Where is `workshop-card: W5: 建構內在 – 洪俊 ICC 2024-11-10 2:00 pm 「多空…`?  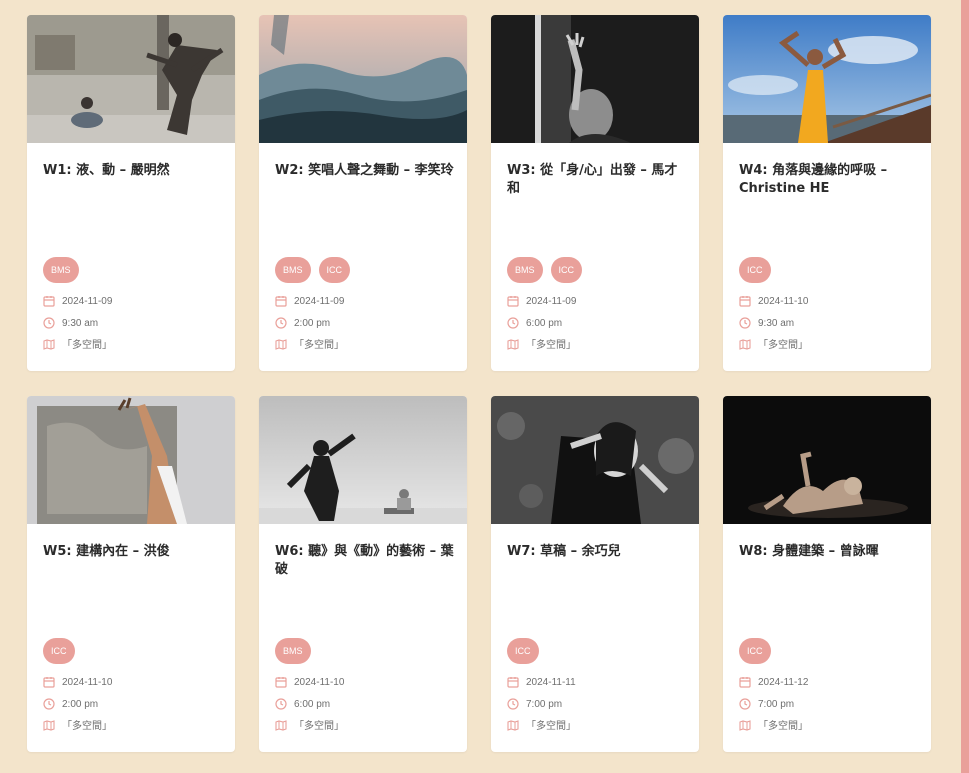 workshop-card: W5: 建構內在 – 洪俊 ICC 2024-11-10 2:00 pm 「多空… is located at coordinates (131, 574).